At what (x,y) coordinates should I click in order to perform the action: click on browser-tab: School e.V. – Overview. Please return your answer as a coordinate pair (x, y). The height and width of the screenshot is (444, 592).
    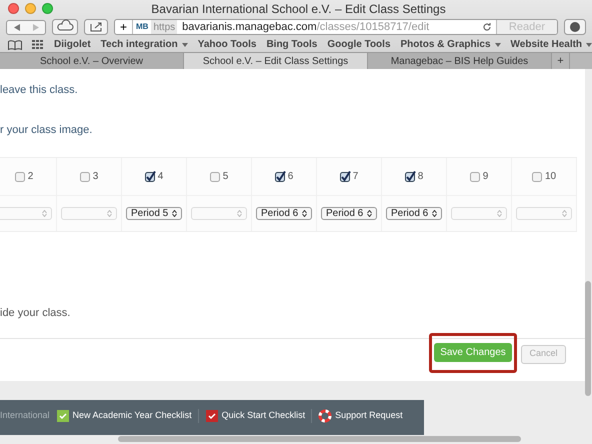
    Looking at the image, I should click on (92, 61).